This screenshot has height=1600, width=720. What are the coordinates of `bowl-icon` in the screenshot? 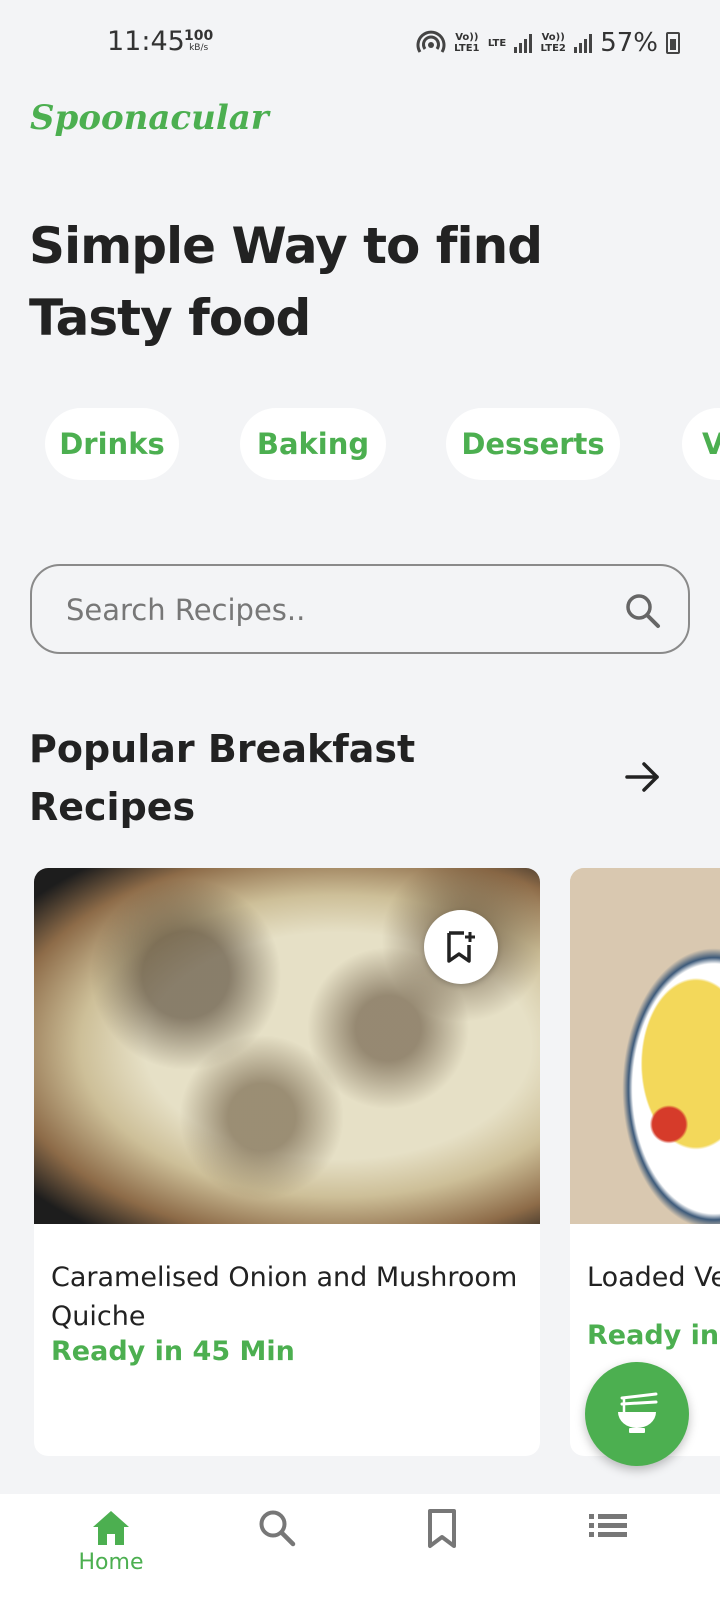 It's located at (638, 1412).